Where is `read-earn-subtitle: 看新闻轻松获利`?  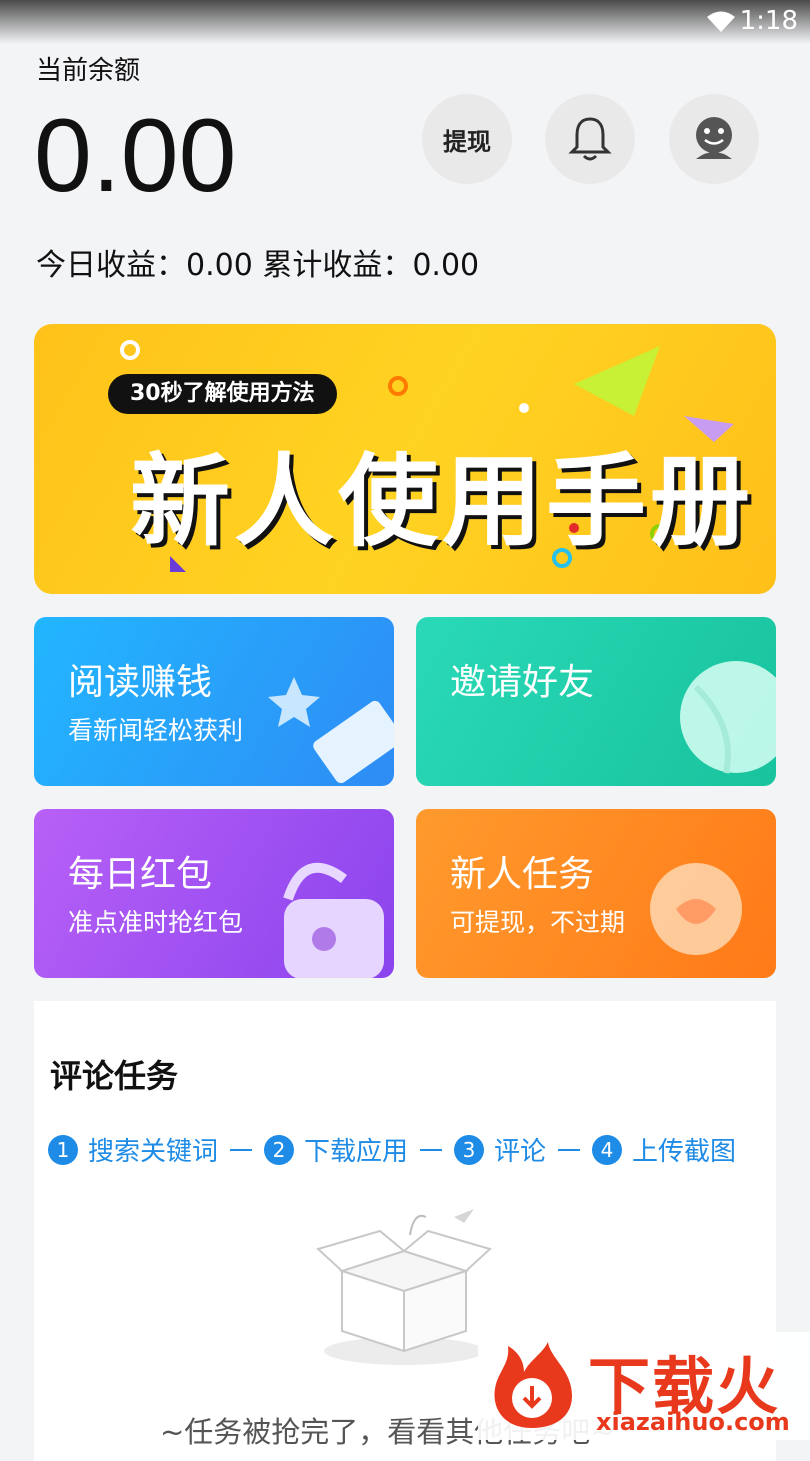
read-earn-subtitle: 看新闻轻松获利 is located at coordinates (156, 730).